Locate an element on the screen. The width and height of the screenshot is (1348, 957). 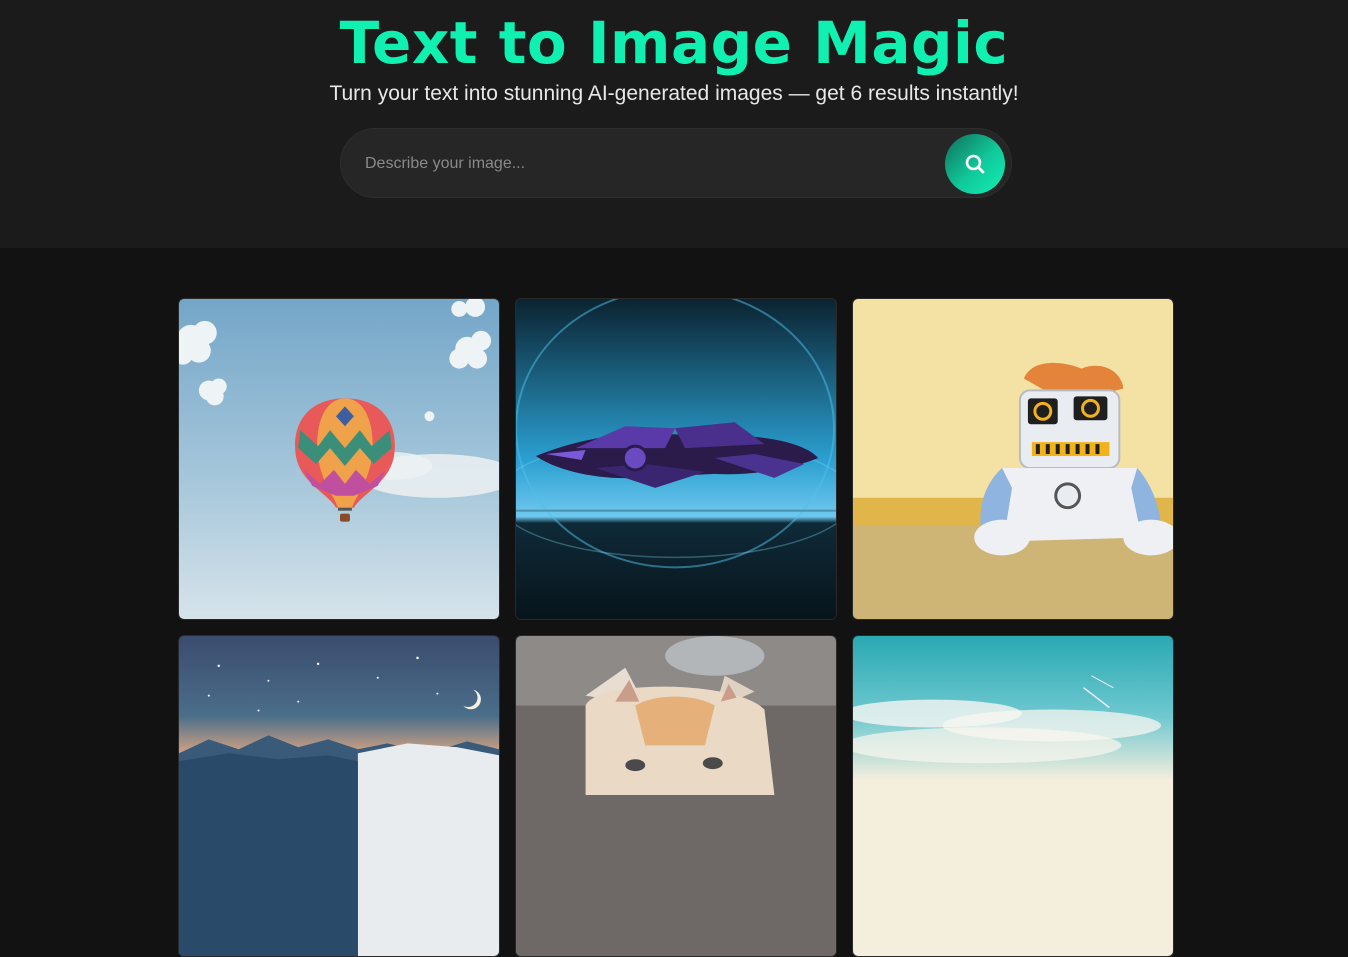
hot-air-balloon-image is located at coordinates (339, 459).